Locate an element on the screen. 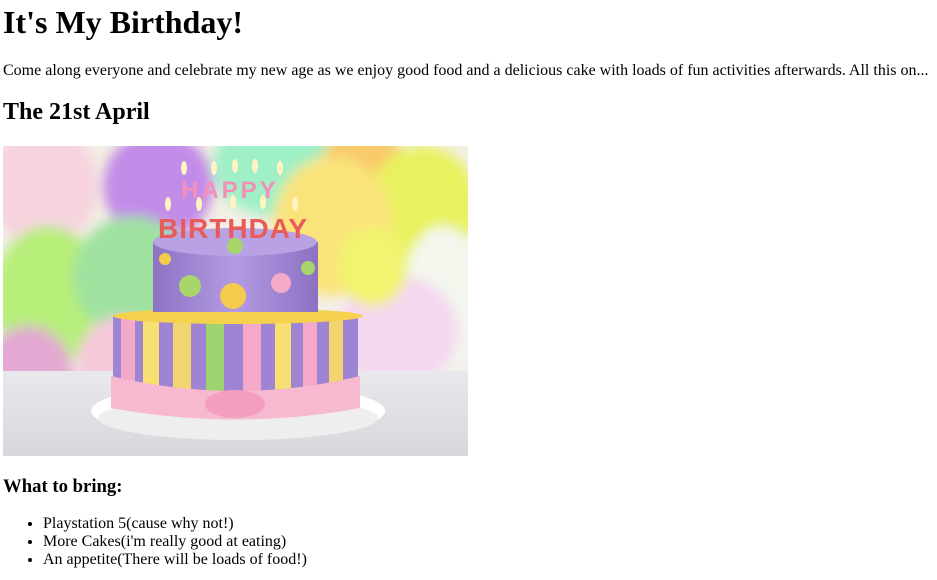 Image resolution: width=937 pixels, height=580 pixels. page-title: It's My Birthday! is located at coordinates (123, 22).